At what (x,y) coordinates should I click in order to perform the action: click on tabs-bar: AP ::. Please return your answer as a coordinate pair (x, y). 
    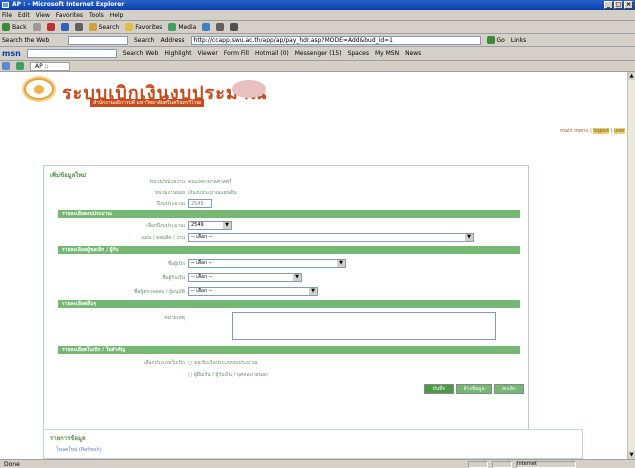
    Looking at the image, I should click on (317, 66).